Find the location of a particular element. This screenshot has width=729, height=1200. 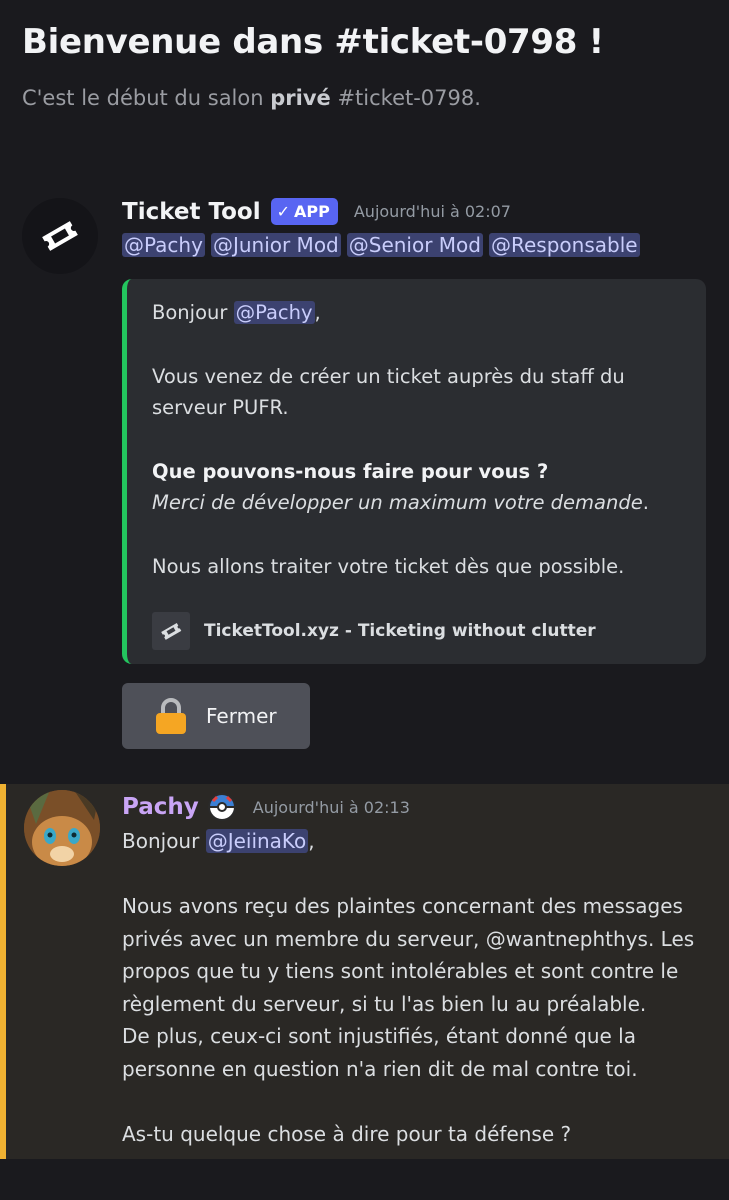

bottom-background is located at coordinates (364, 1179).